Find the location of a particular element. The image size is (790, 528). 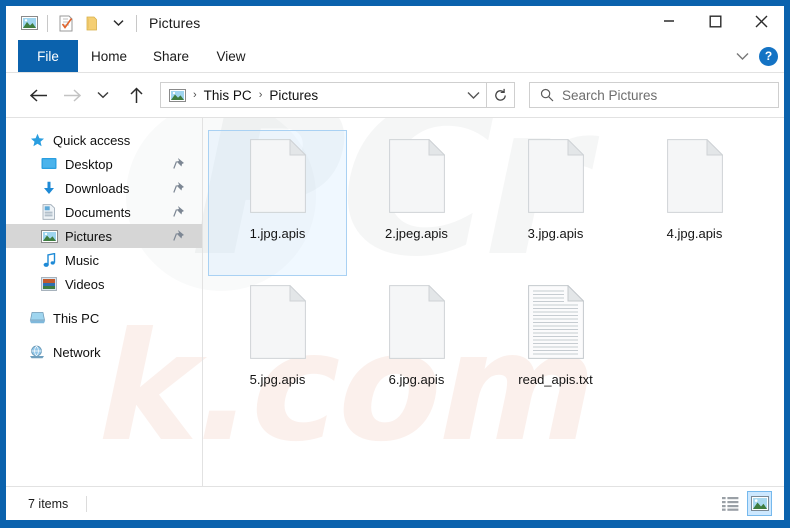

tab-file: File is located at coordinates (48, 56).